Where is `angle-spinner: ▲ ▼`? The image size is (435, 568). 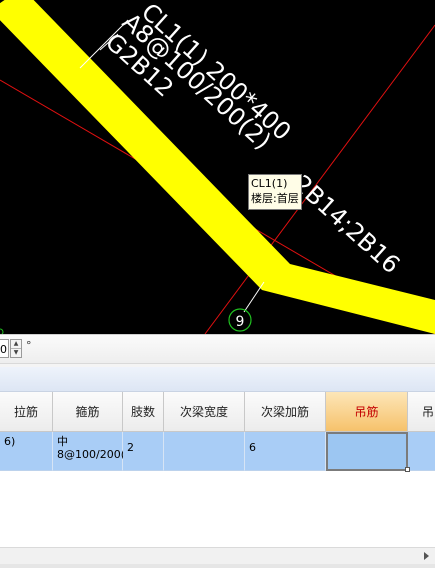 angle-spinner: ▲ ▼ is located at coordinates (16, 348).